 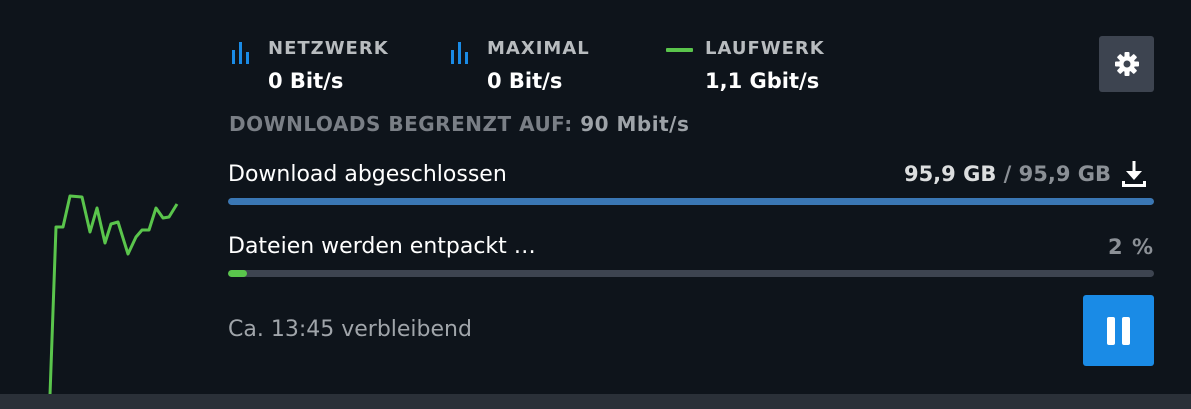 I want to click on gear-icon, so click(x=1126, y=64).